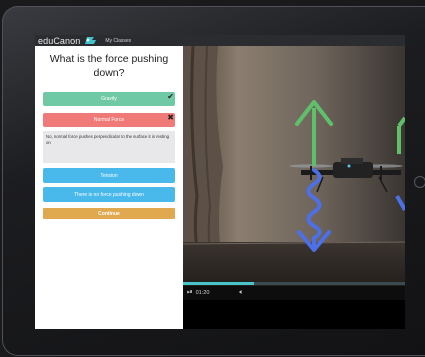 This screenshot has height=357, width=425. I want to click on flag-logo-icon, so click(91, 40).